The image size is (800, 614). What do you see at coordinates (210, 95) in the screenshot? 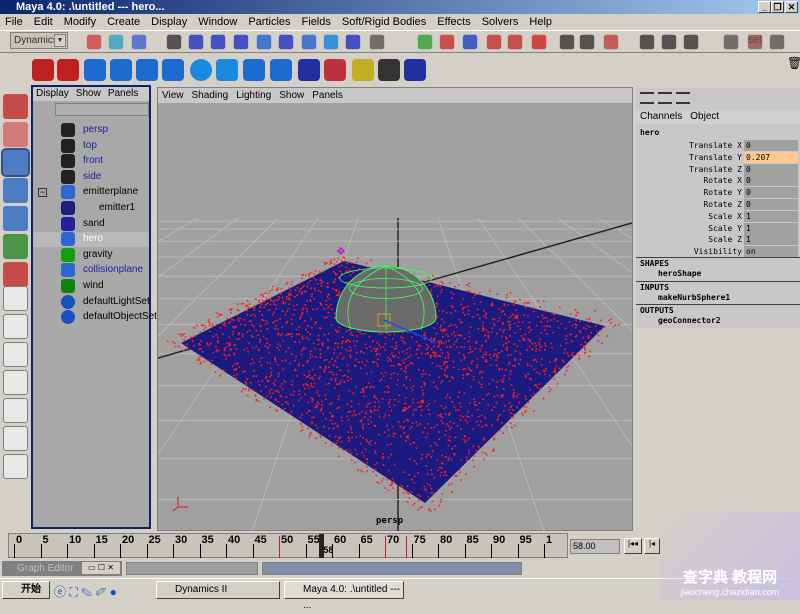
I see `viewport-menu-shading: Shading` at bounding box center [210, 95].